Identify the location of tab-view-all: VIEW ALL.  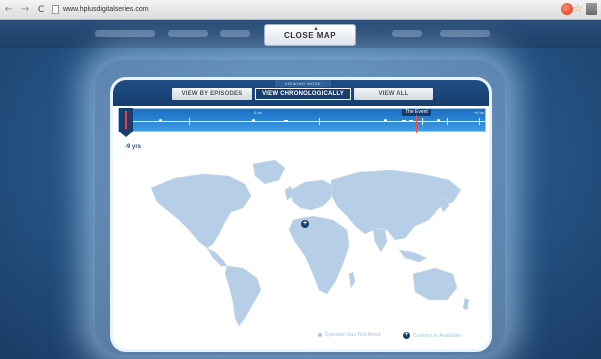
(393, 94).